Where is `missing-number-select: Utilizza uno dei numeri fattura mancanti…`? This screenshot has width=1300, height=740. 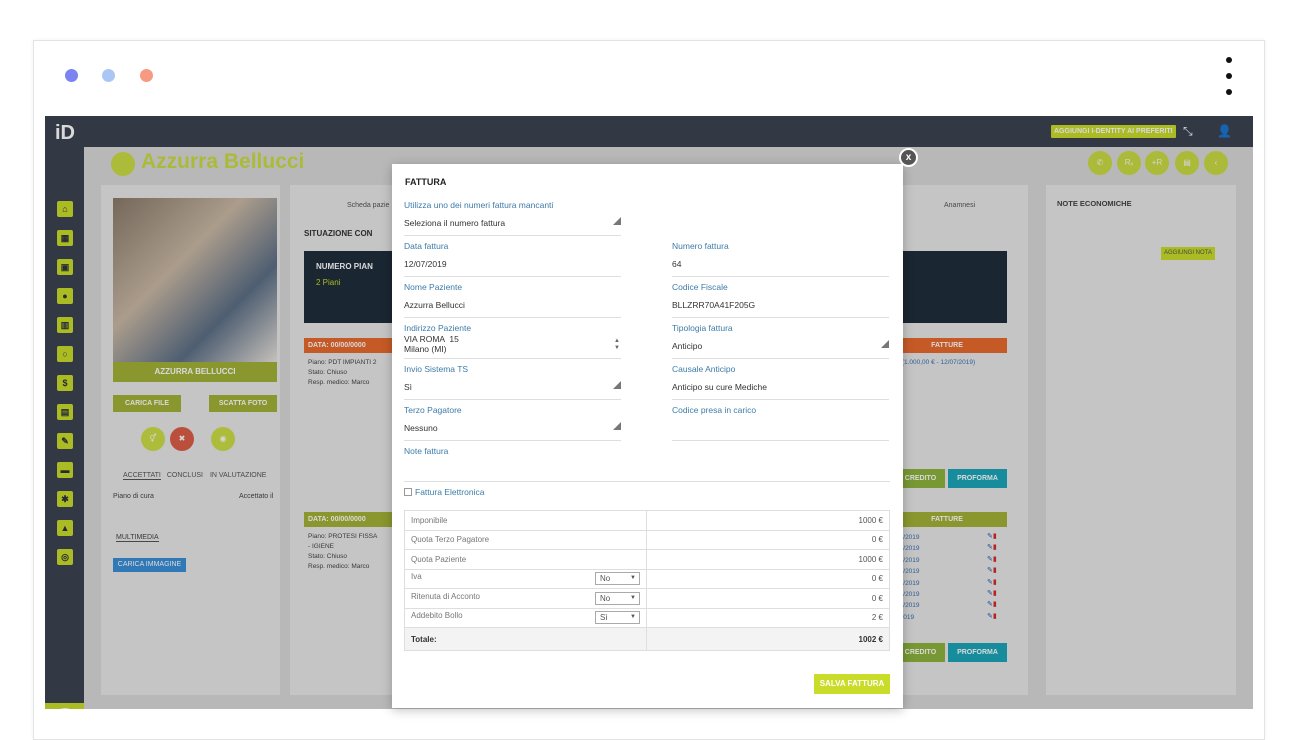 missing-number-select: Utilizza uno dei numeri fattura mancanti… is located at coordinates (512, 218).